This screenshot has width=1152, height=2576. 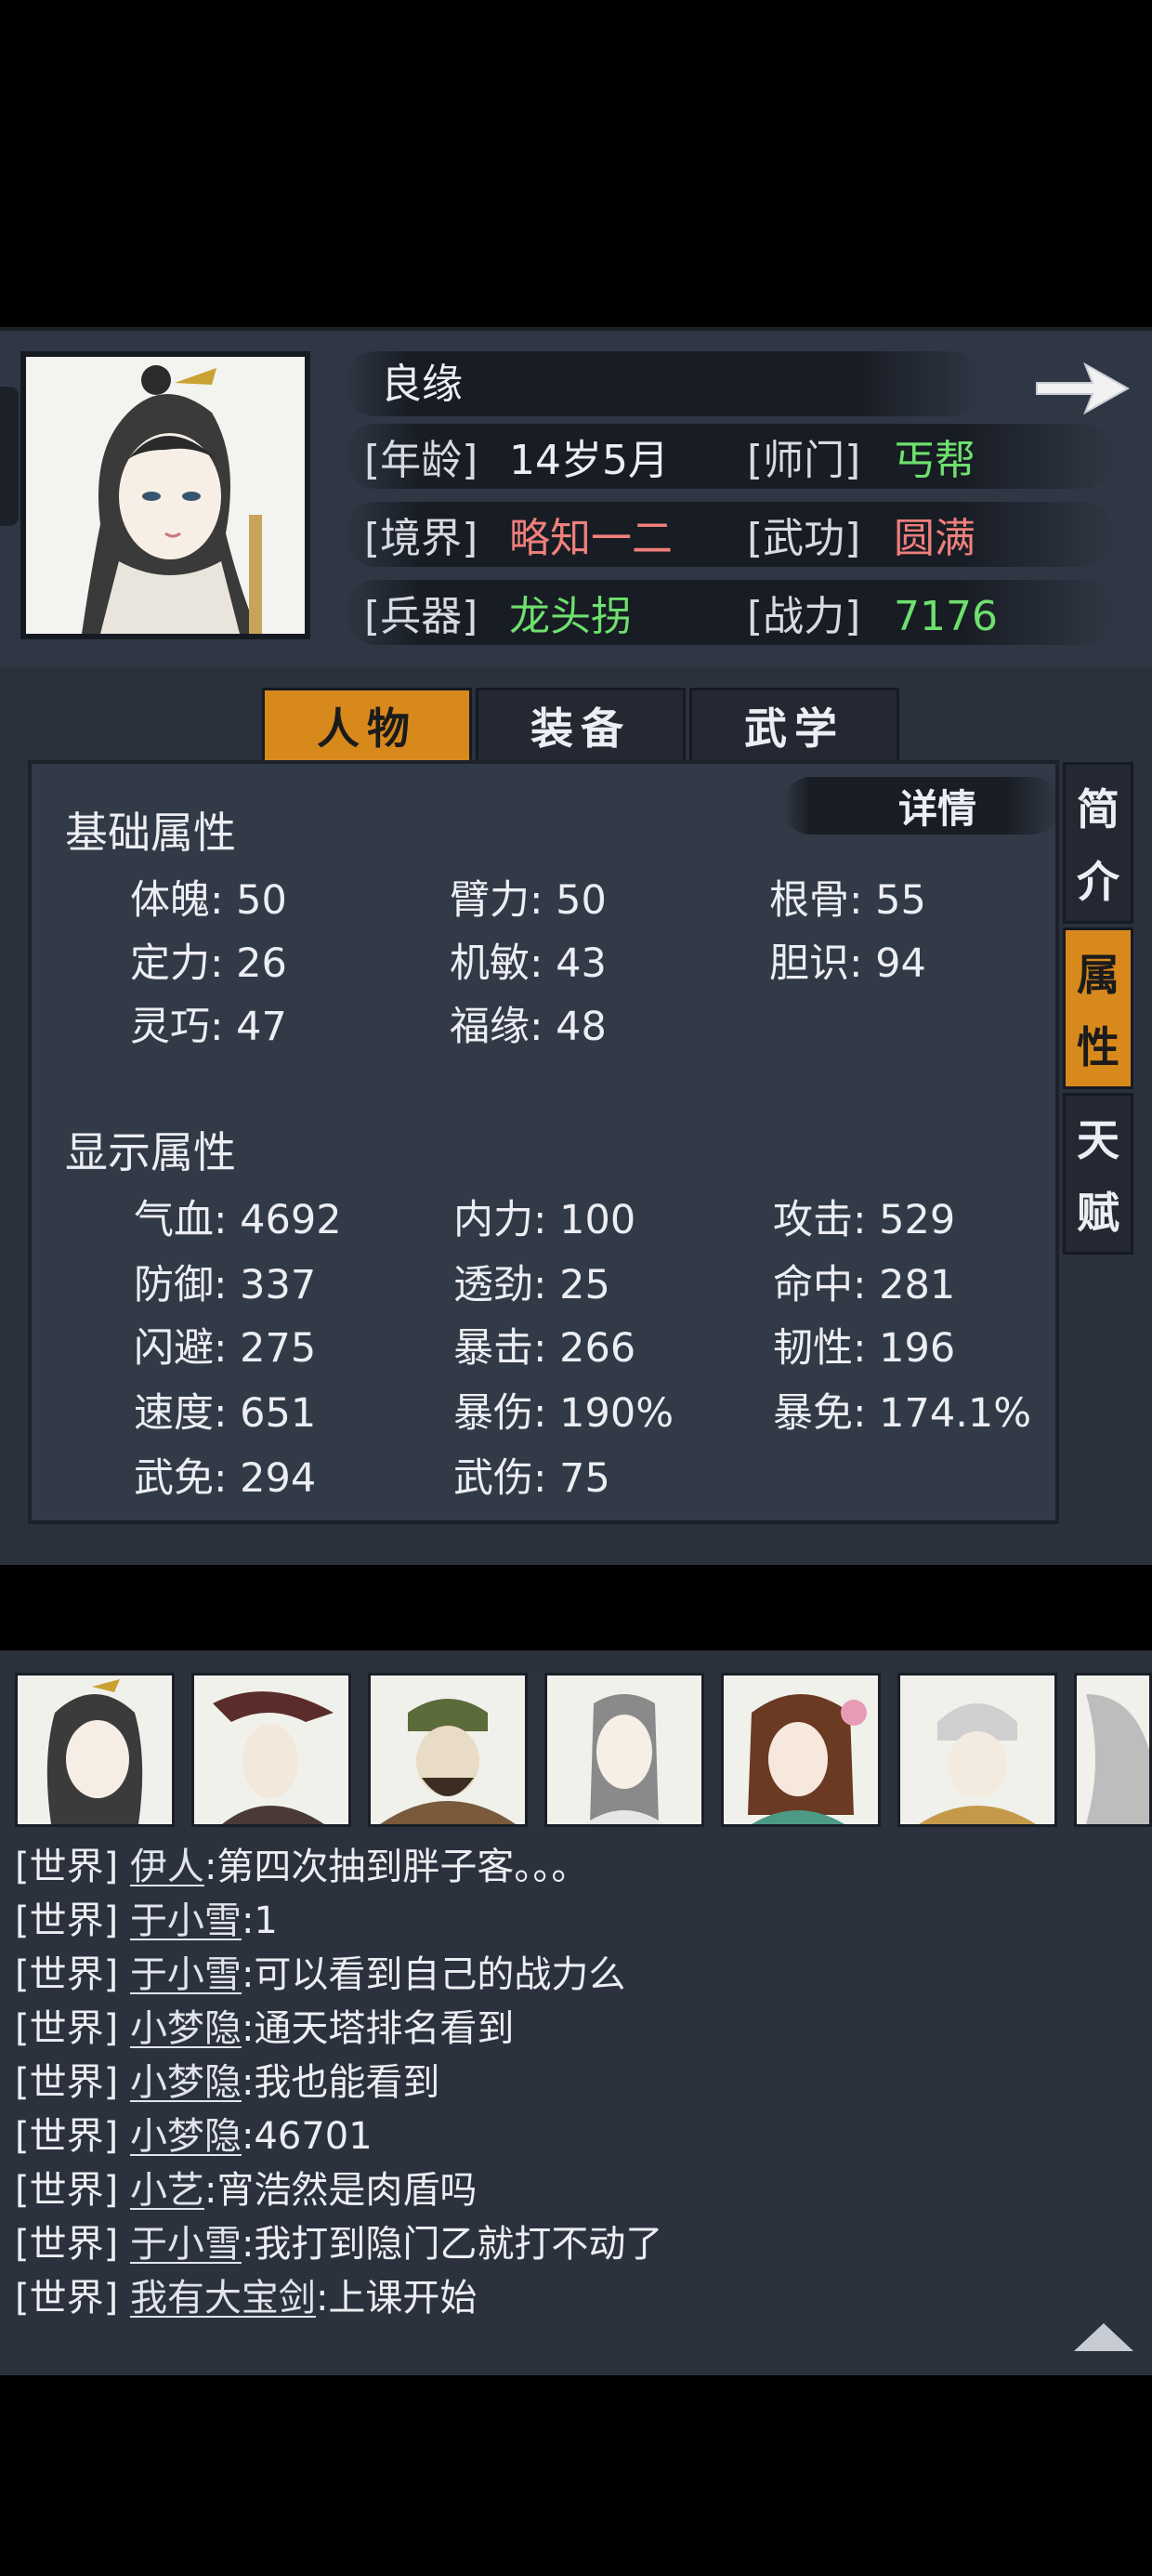 I want to click on chat-message: :46701, so click(x=307, y=2136).